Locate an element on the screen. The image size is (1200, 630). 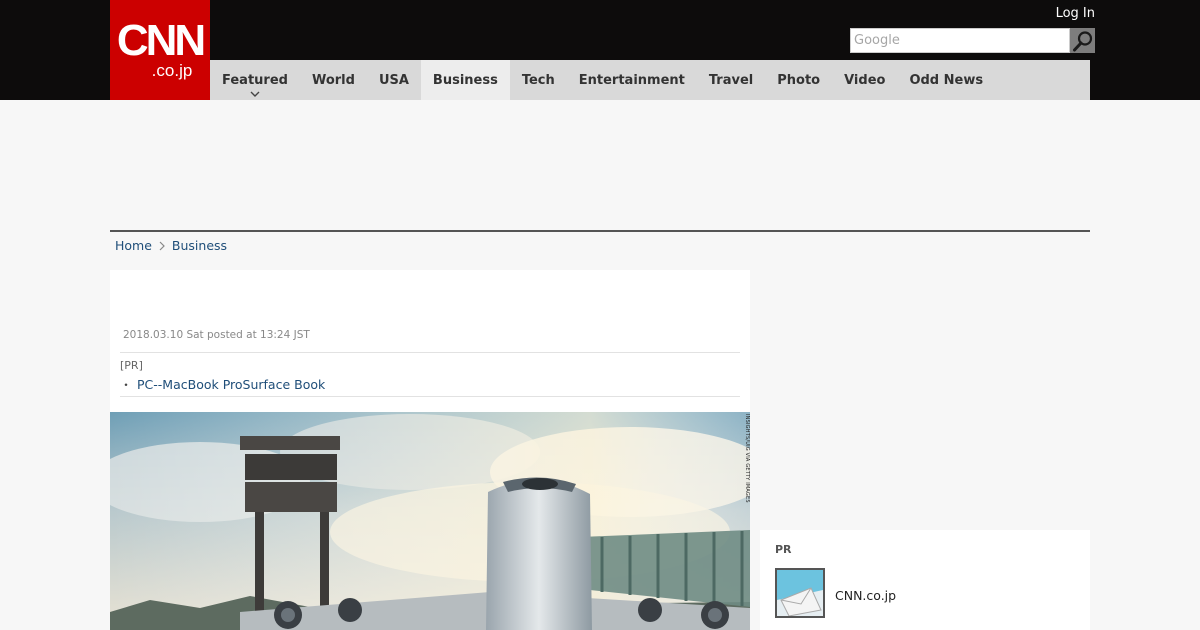
pr-box: [PR] ・ PC--MacBook ProSurface Book is located at coordinates (430, 374).